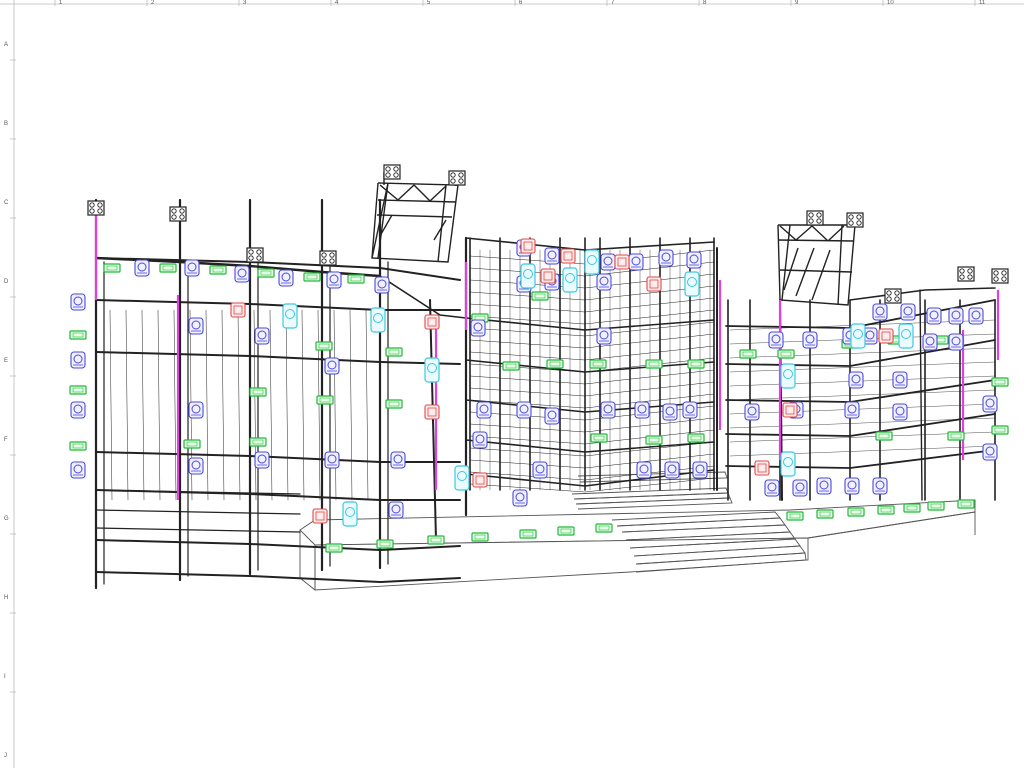 This screenshot has width=1024, height=768. I want to click on ruler-column-label: 10, so click(890, 3).